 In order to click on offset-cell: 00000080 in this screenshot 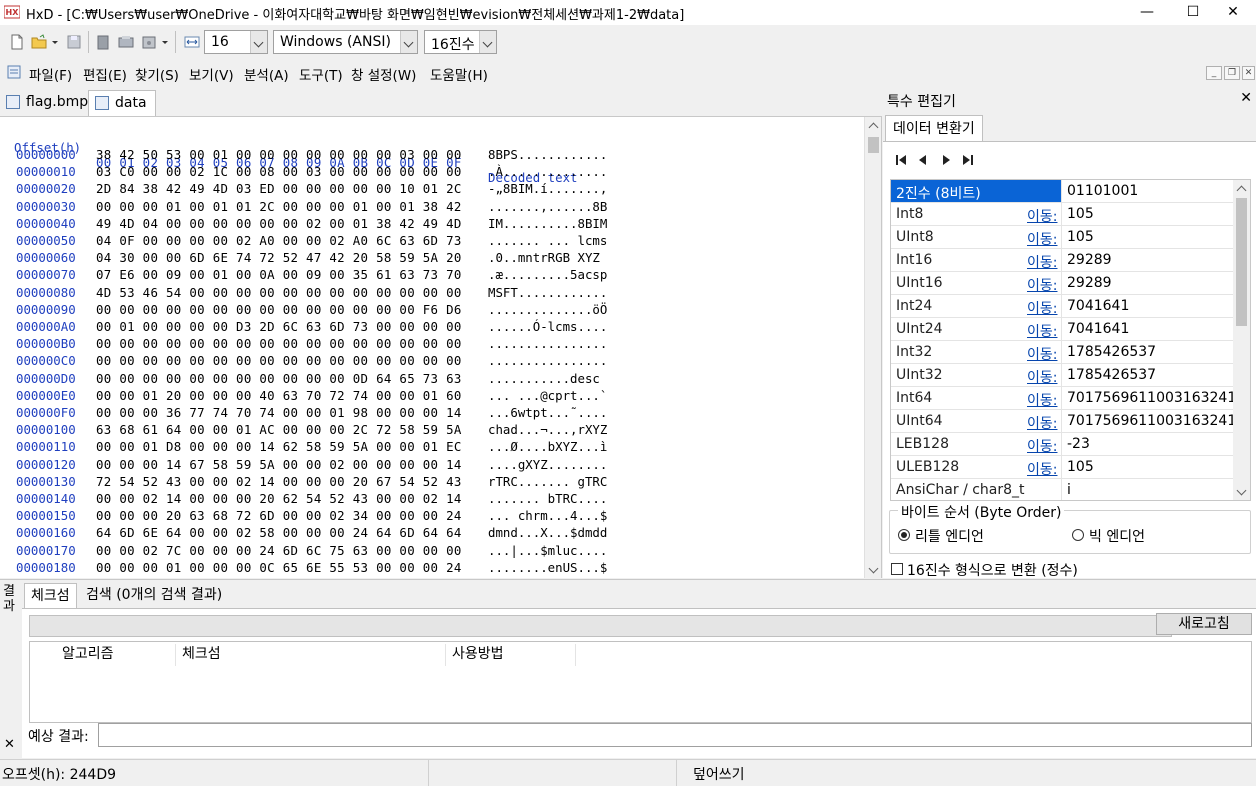, I will do `click(46, 292)`.